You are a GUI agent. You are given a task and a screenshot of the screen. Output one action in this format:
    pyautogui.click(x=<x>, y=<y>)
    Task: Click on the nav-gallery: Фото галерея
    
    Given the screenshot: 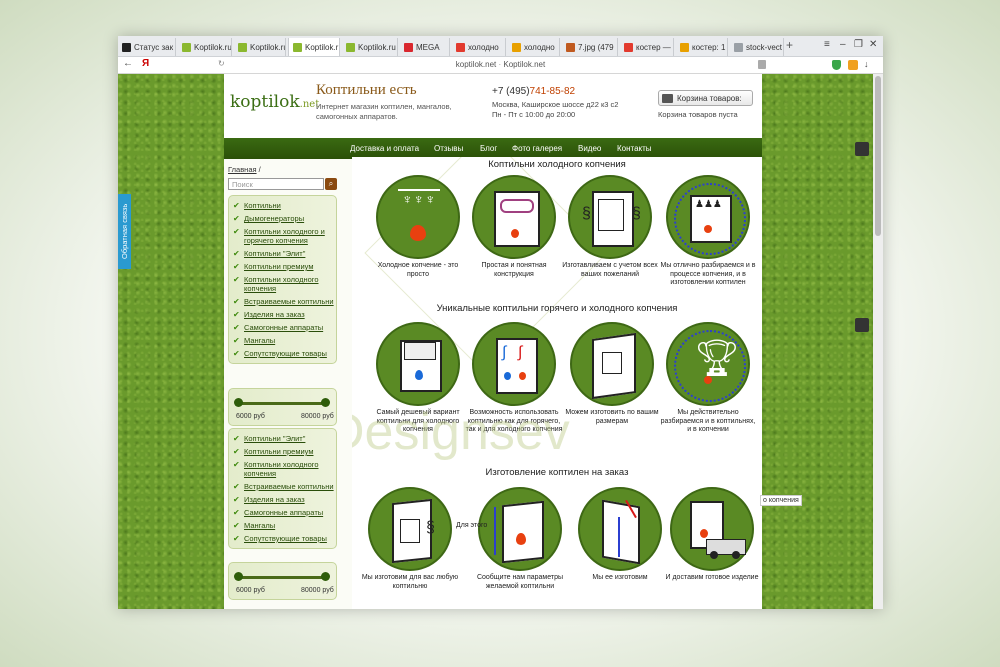 What is the action you would take?
    pyautogui.click(x=537, y=148)
    